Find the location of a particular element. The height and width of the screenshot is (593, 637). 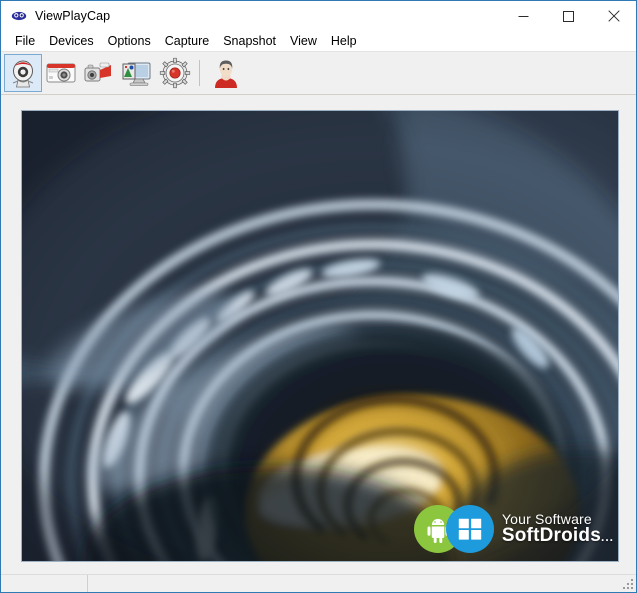

screen-capture-button is located at coordinates (137, 73).